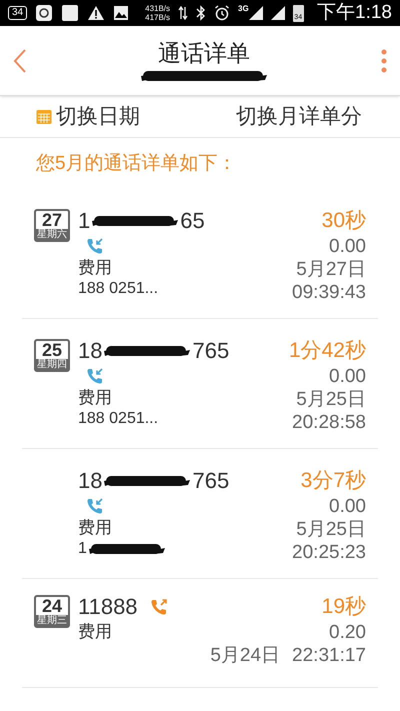 Image resolution: width=400 pixels, height=711 pixels. I want to click on calendar-icon, so click(44, 116).